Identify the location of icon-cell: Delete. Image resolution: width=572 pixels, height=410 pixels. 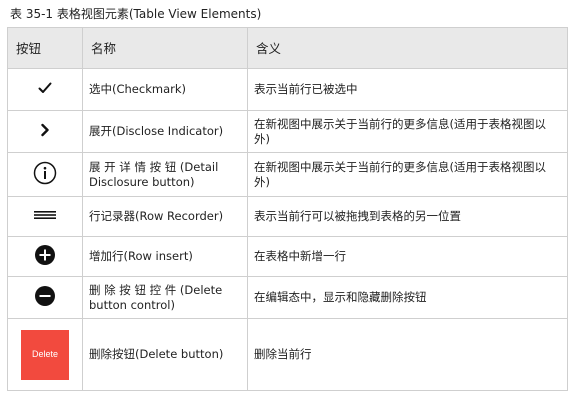
(45, 354).